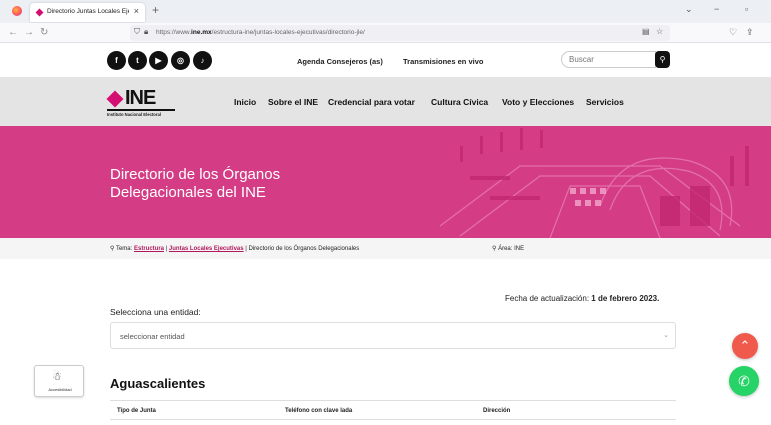  Describe the element at coordinates (158, 383) in the screenshot. I see `state-heading: Aguascalientes` at that location.